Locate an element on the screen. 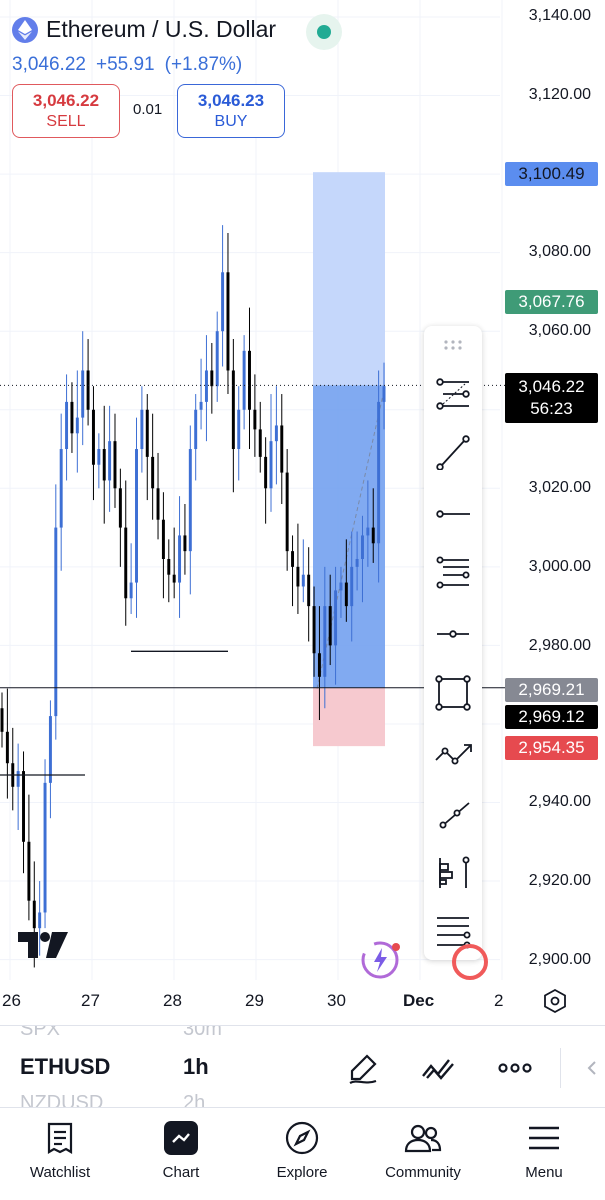 The width and height of the screenshot is (605, 1200). more-options-icon is located at coordinates (515, 1068).